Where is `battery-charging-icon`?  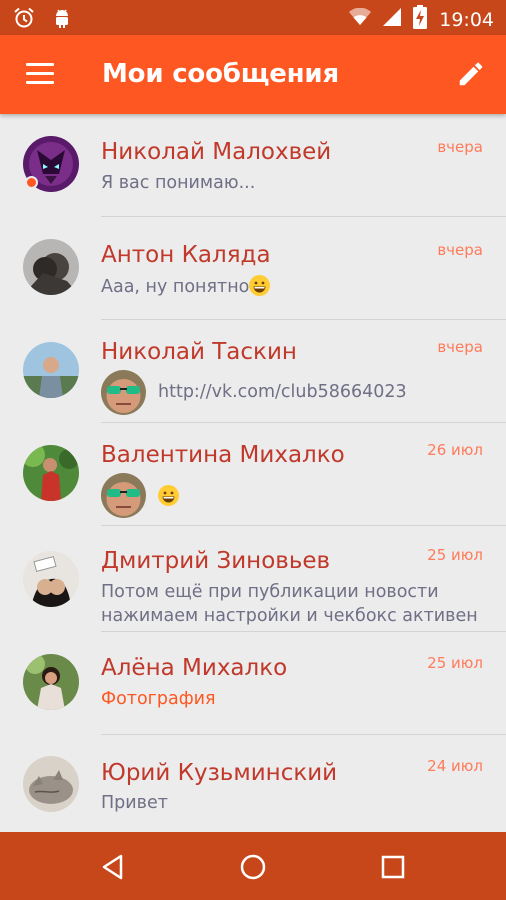
battery-charging-icon is located at coordinates (420, 19).